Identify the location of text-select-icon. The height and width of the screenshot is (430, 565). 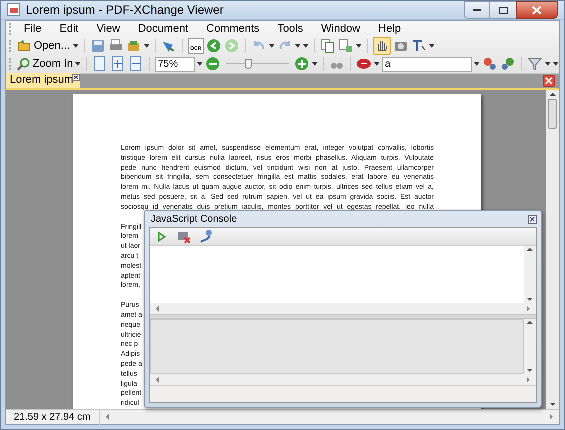
(419, 46).